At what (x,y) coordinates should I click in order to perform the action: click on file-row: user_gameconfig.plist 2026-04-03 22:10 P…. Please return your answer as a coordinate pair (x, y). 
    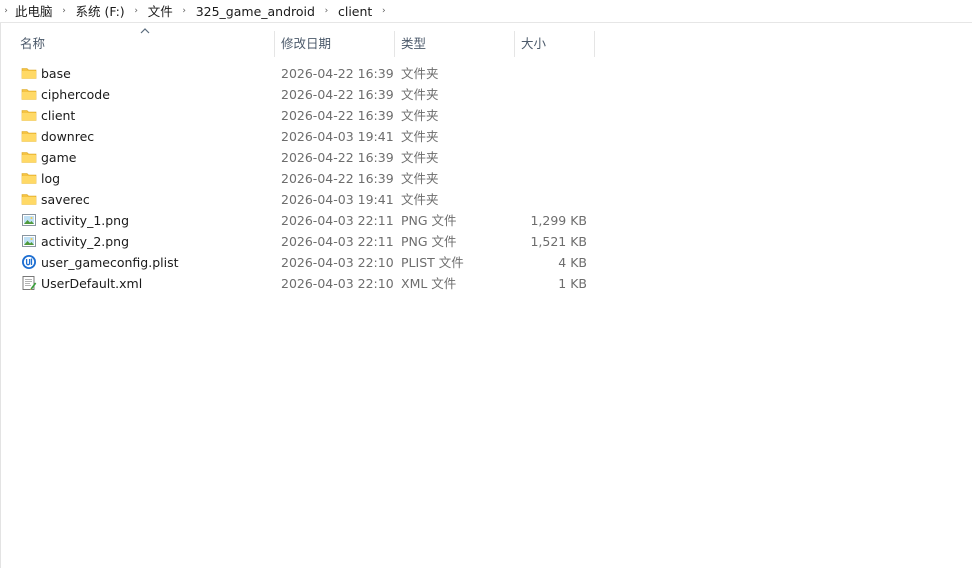
    Looking at the image, I should click on (308, 262).